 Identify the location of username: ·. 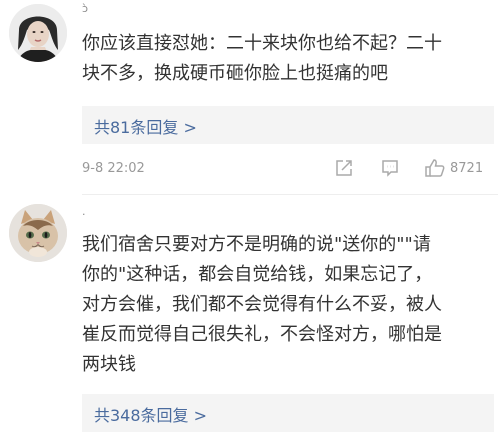
(84, 214).